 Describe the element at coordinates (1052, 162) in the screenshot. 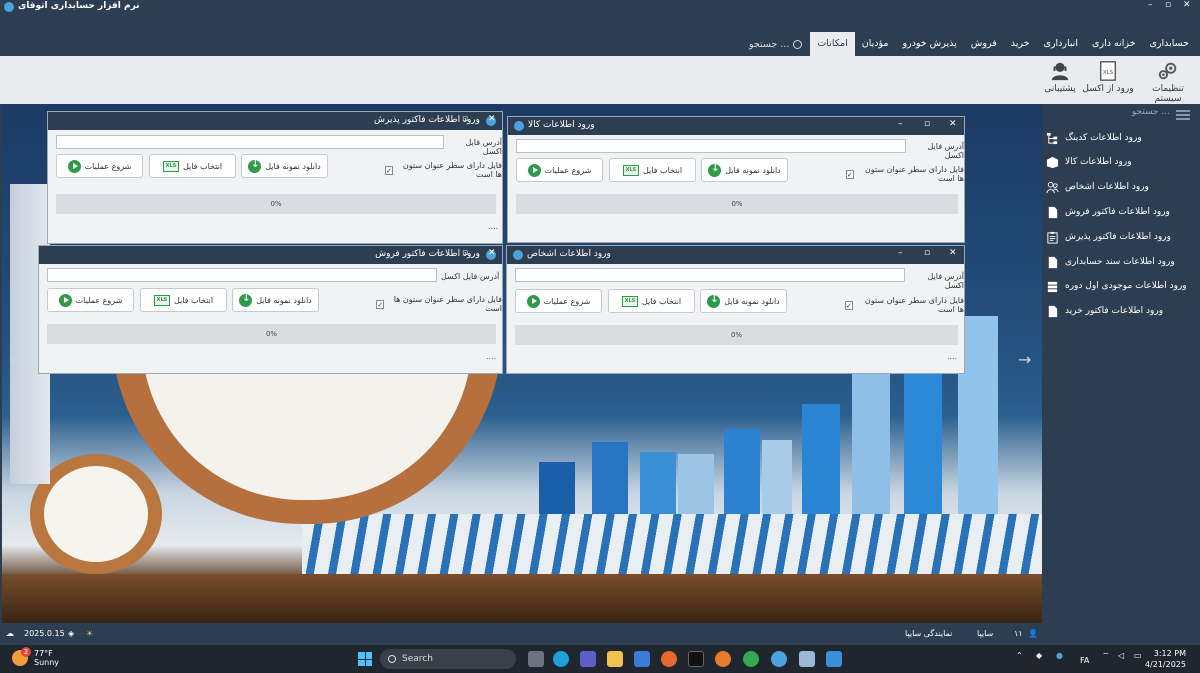

I see `box-icon` at that location.